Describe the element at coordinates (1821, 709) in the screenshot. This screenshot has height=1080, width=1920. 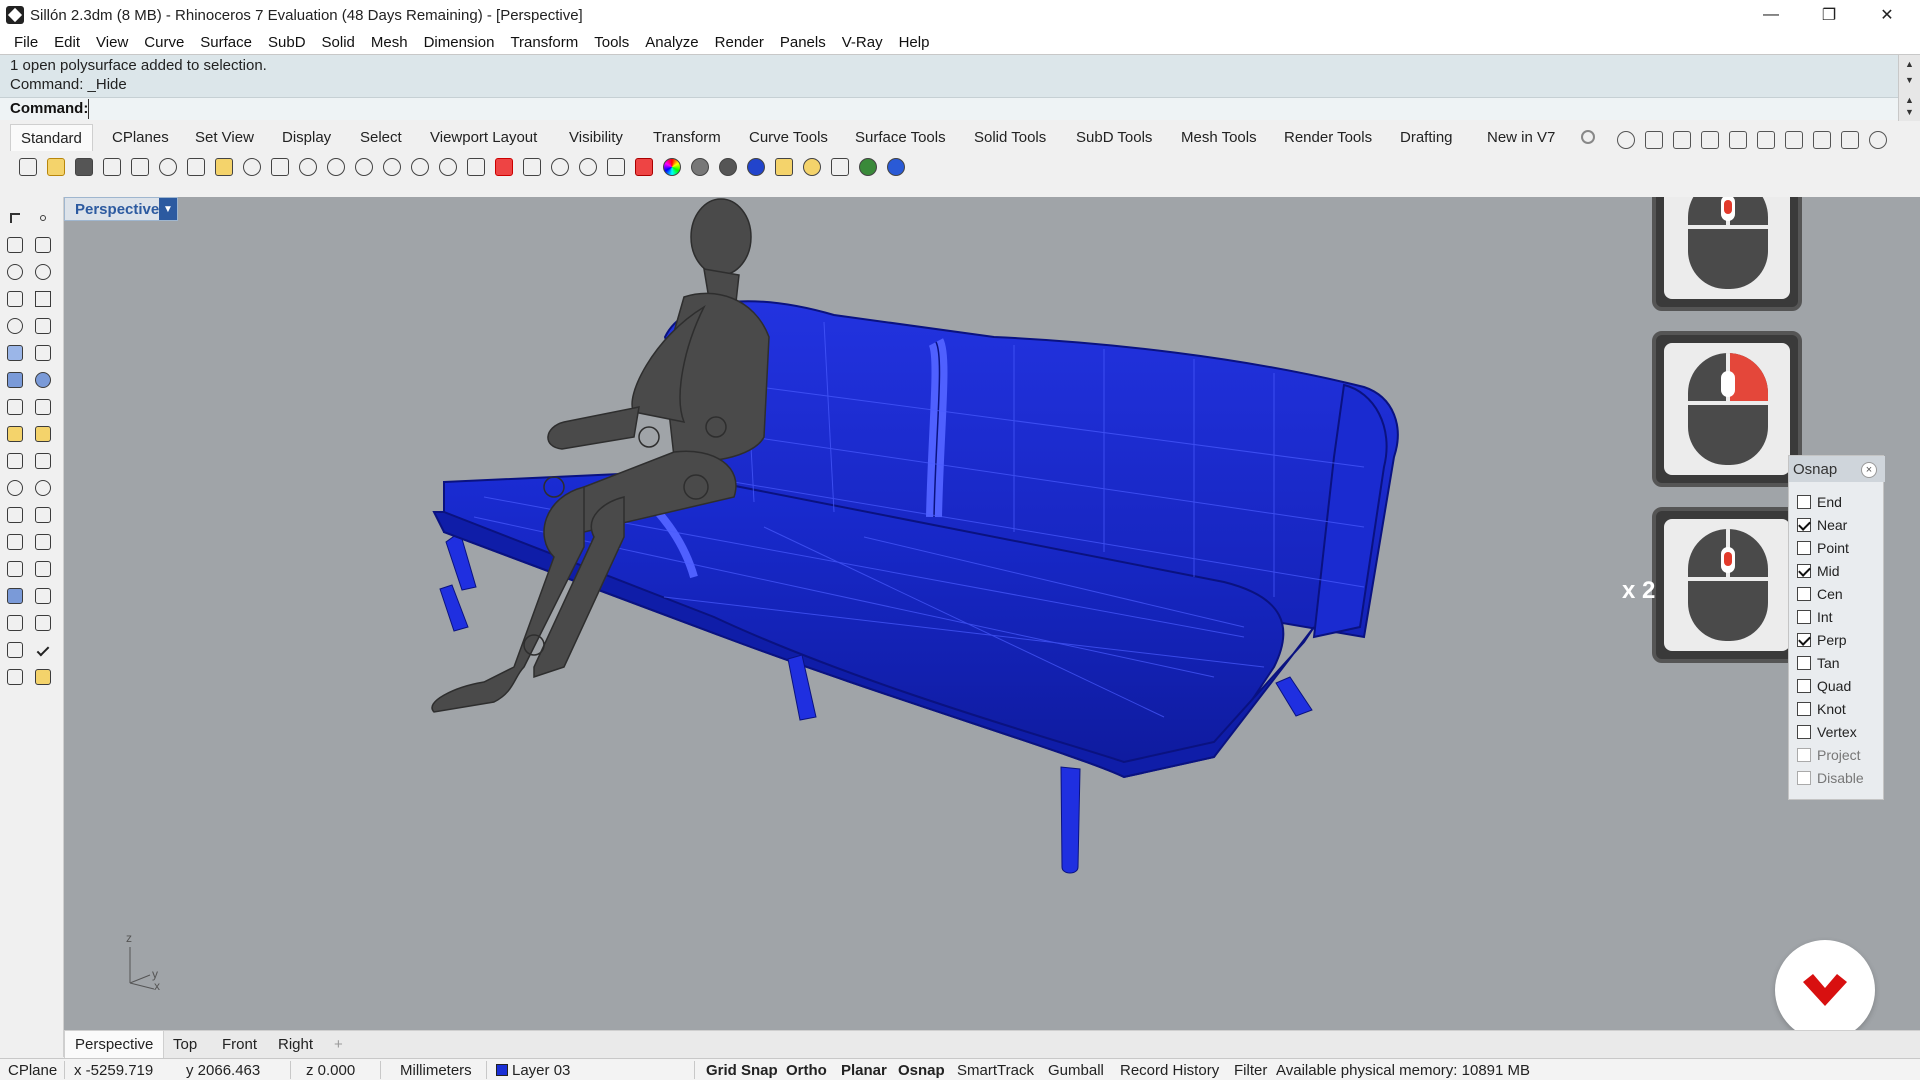
I see `osnap-knot: Knot` at that location.